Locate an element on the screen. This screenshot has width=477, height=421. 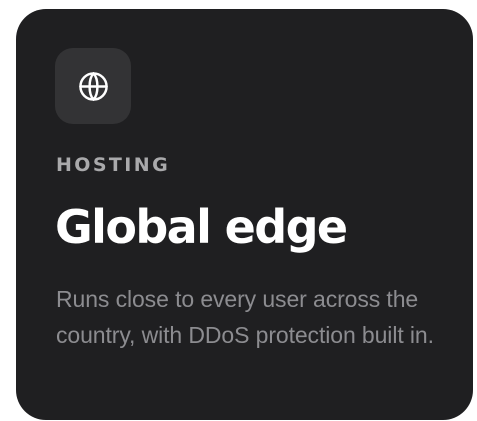
card-title: Global edge is located at coordinates (201, 227).